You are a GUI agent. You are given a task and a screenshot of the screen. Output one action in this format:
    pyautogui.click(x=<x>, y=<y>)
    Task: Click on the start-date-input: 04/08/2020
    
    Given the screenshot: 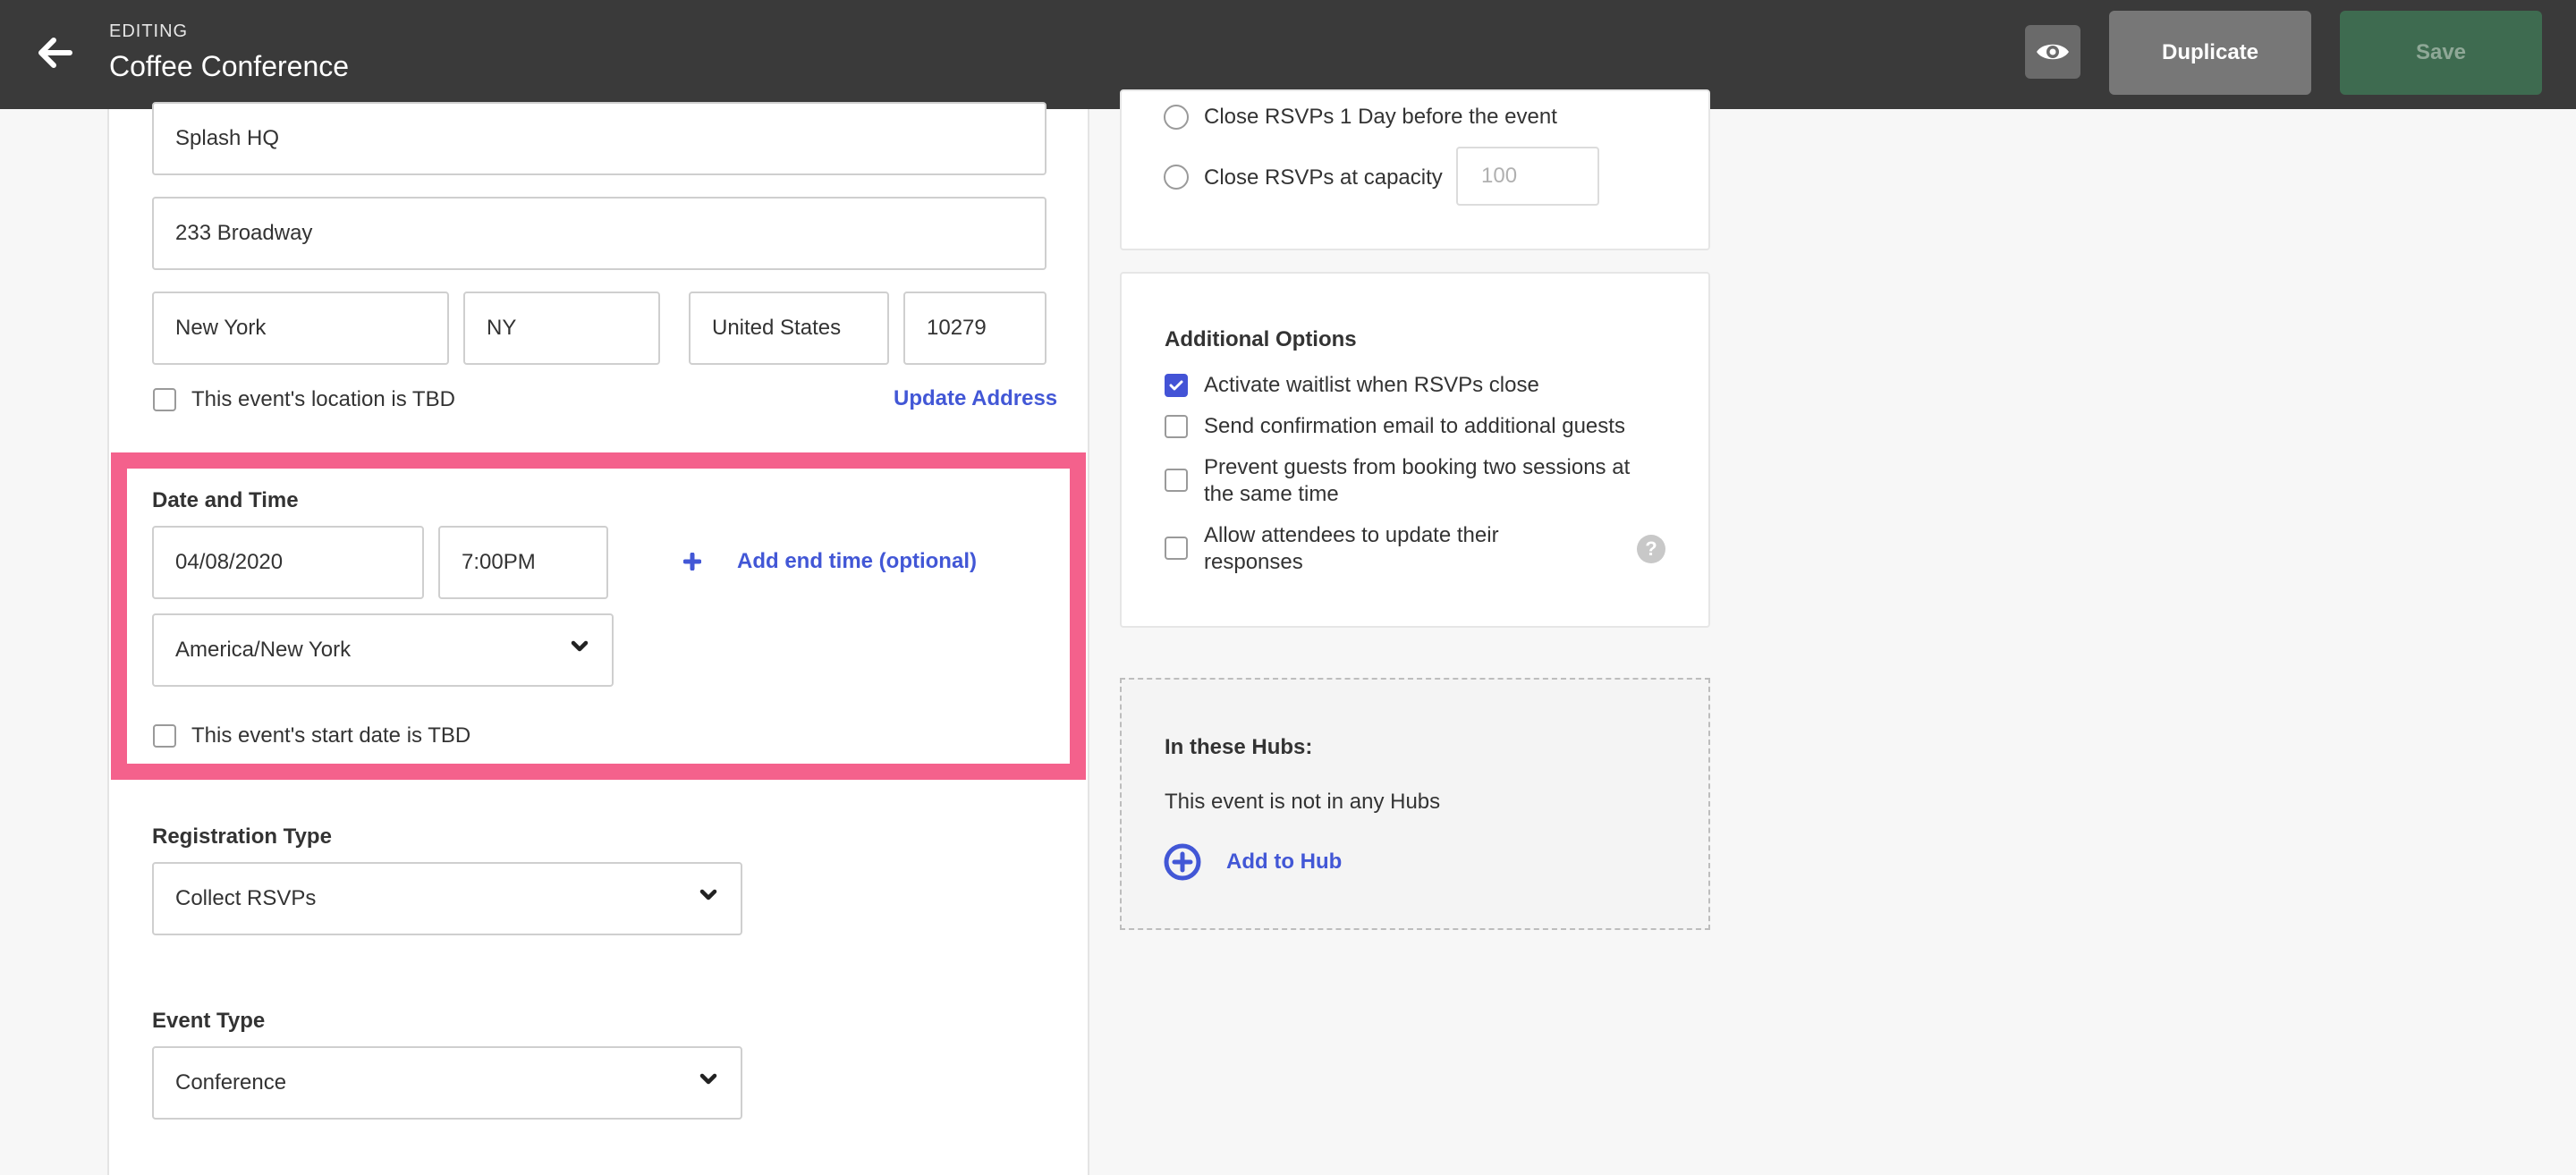 What is the action you would take?
    pyautogui.click(x=288, y=562)
    